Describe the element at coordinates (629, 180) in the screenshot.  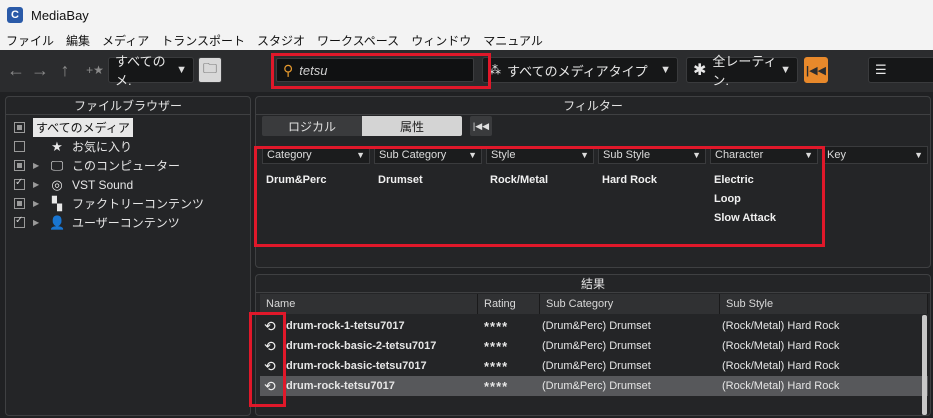
I see `filter-value: Hard Rock` at that location.